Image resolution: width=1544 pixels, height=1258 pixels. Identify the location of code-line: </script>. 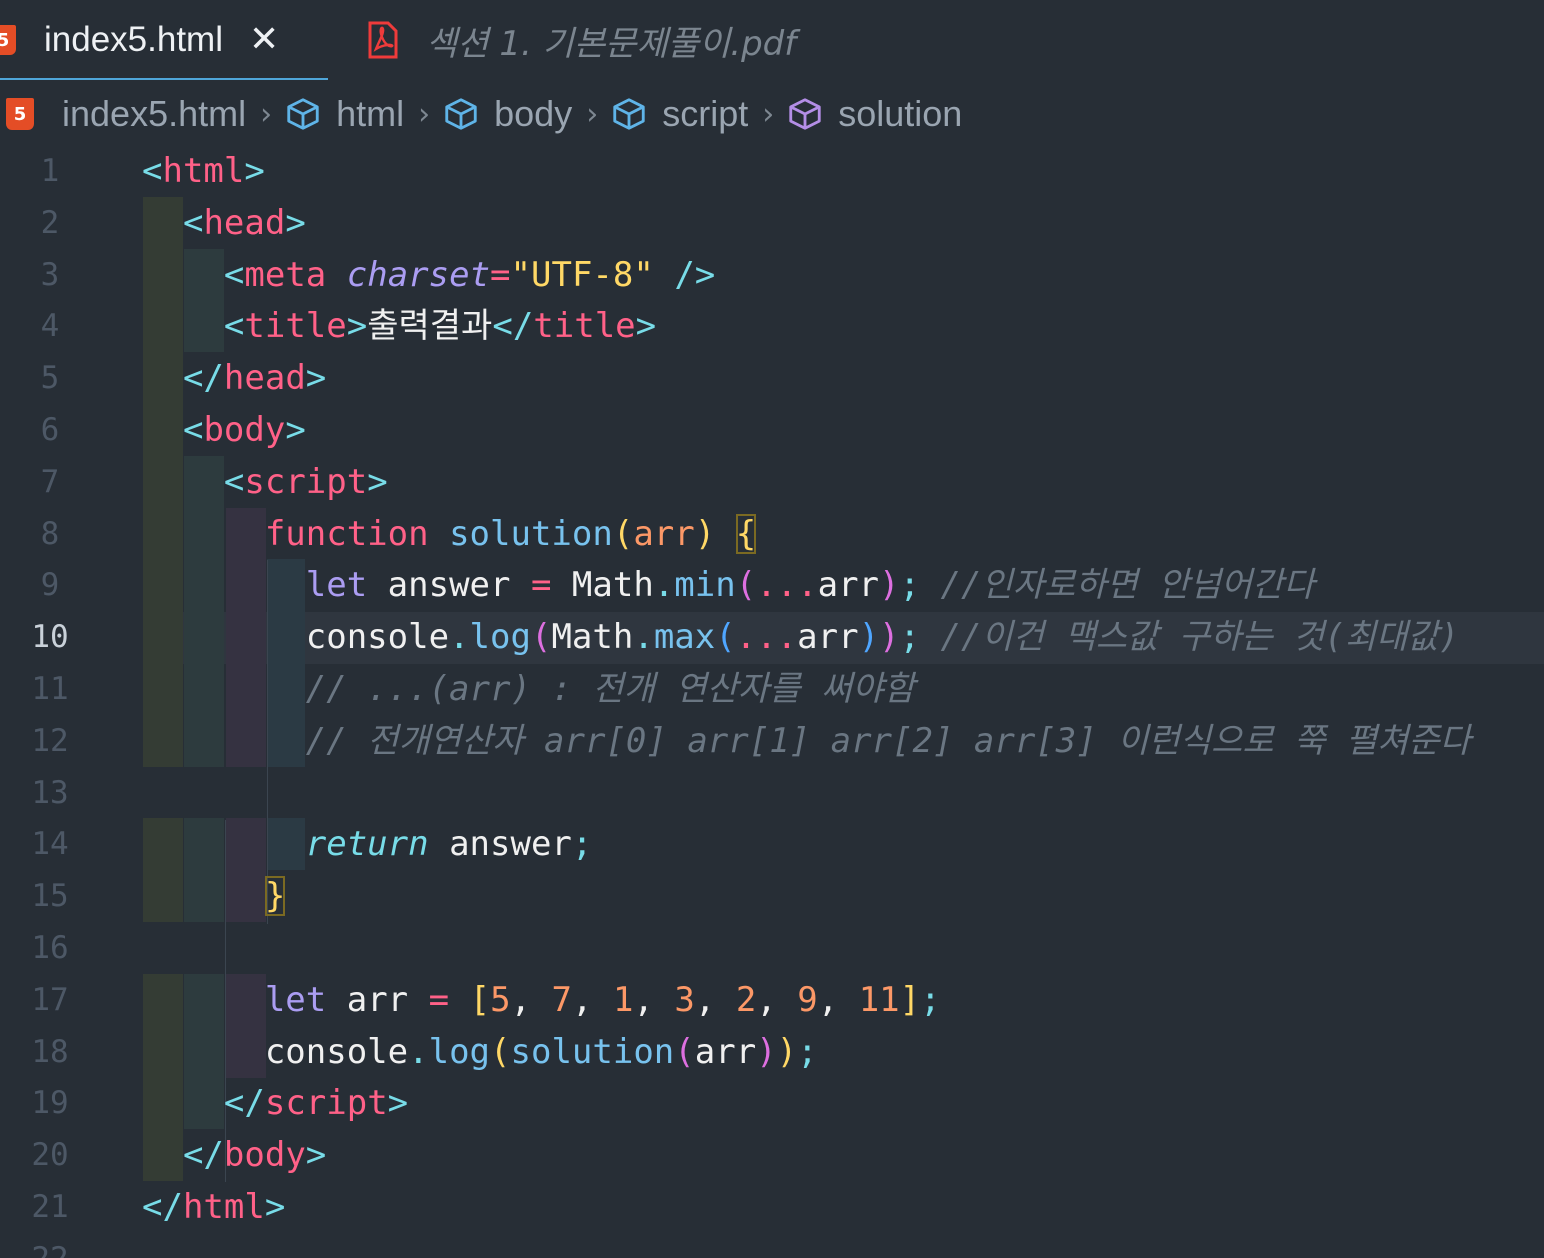
(275, 1103).